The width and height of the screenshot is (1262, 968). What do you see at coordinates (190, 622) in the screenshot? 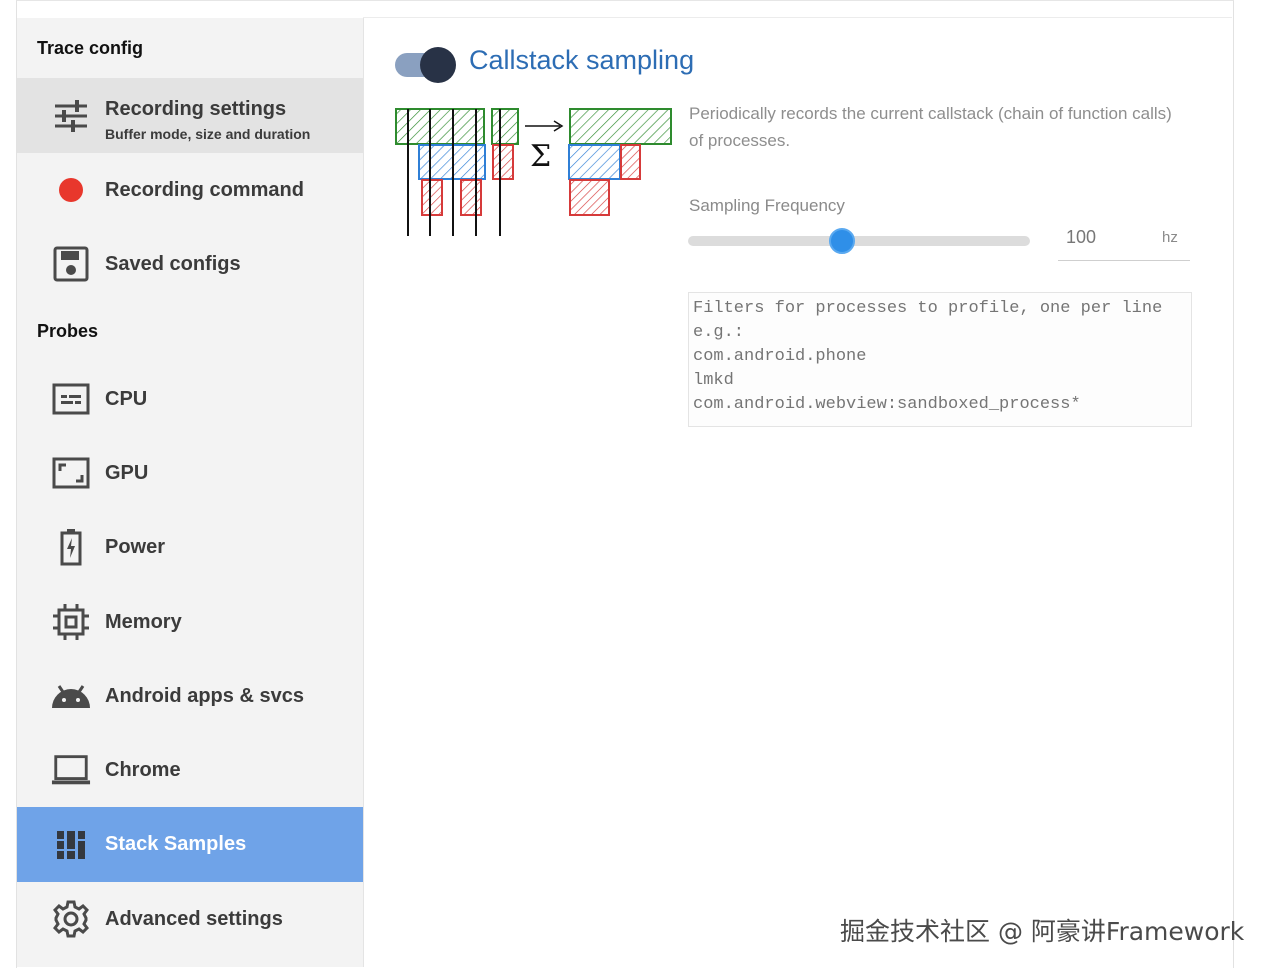
I see `sidebar-item-memory: Memory` at bounding box center [190, 622].